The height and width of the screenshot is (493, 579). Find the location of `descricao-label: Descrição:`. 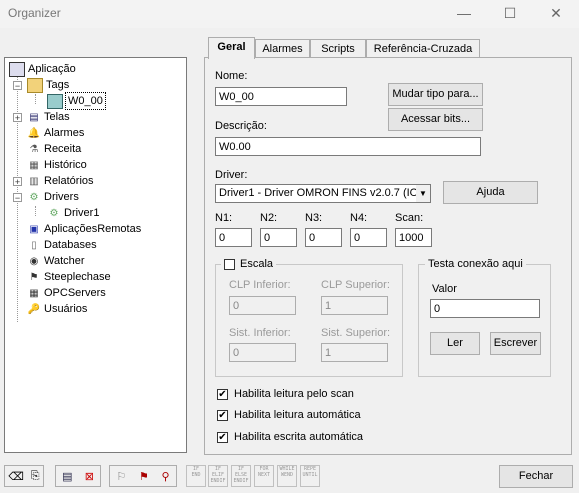

descricao-label: Descrição: is located at coordinates (241, 126).